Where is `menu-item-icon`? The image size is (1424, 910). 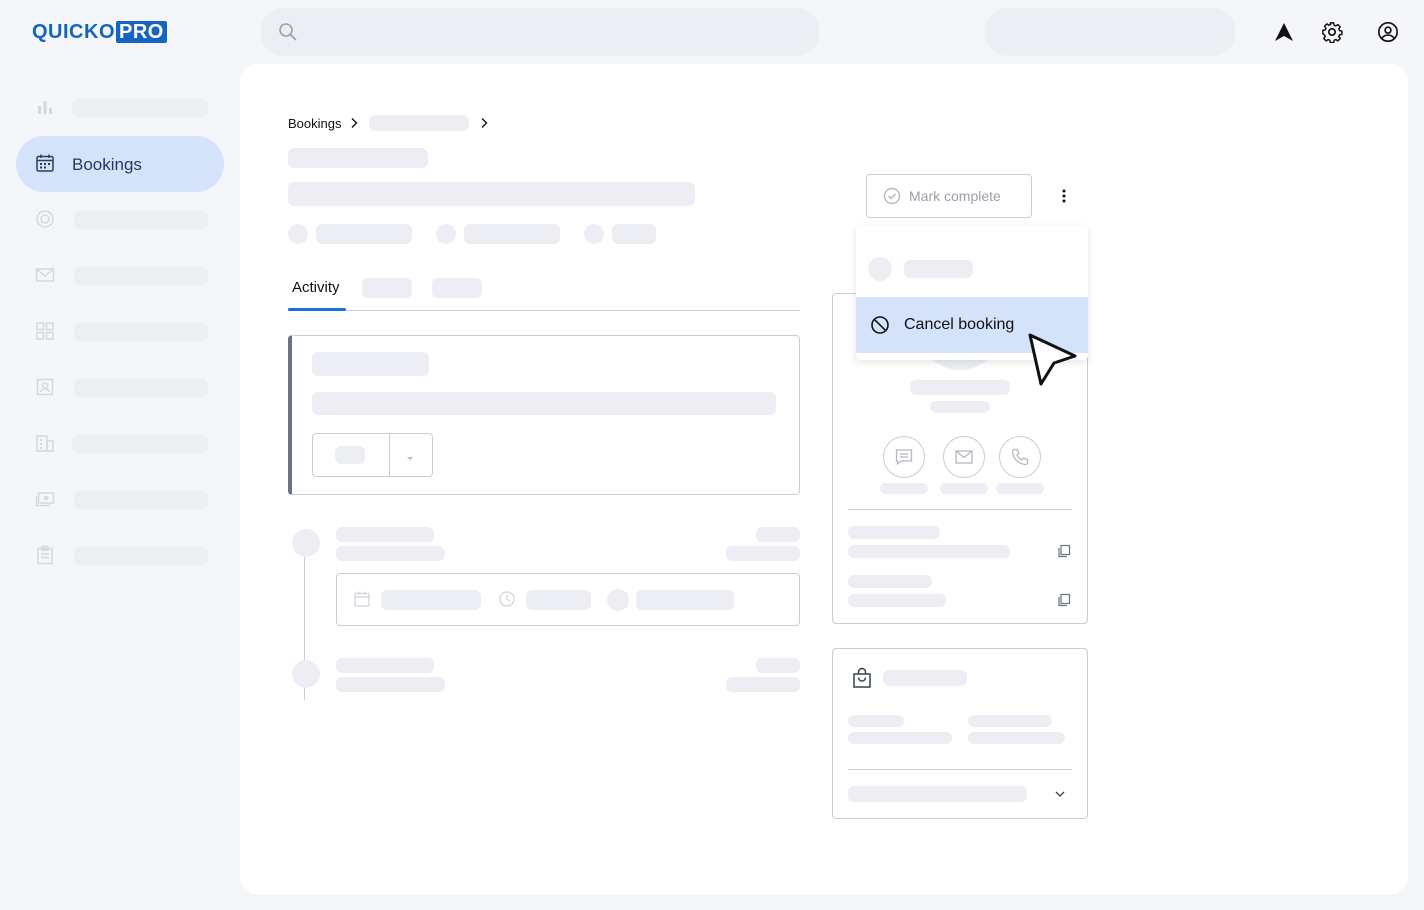 menu-item-icon is located at coordinates (880, 269).